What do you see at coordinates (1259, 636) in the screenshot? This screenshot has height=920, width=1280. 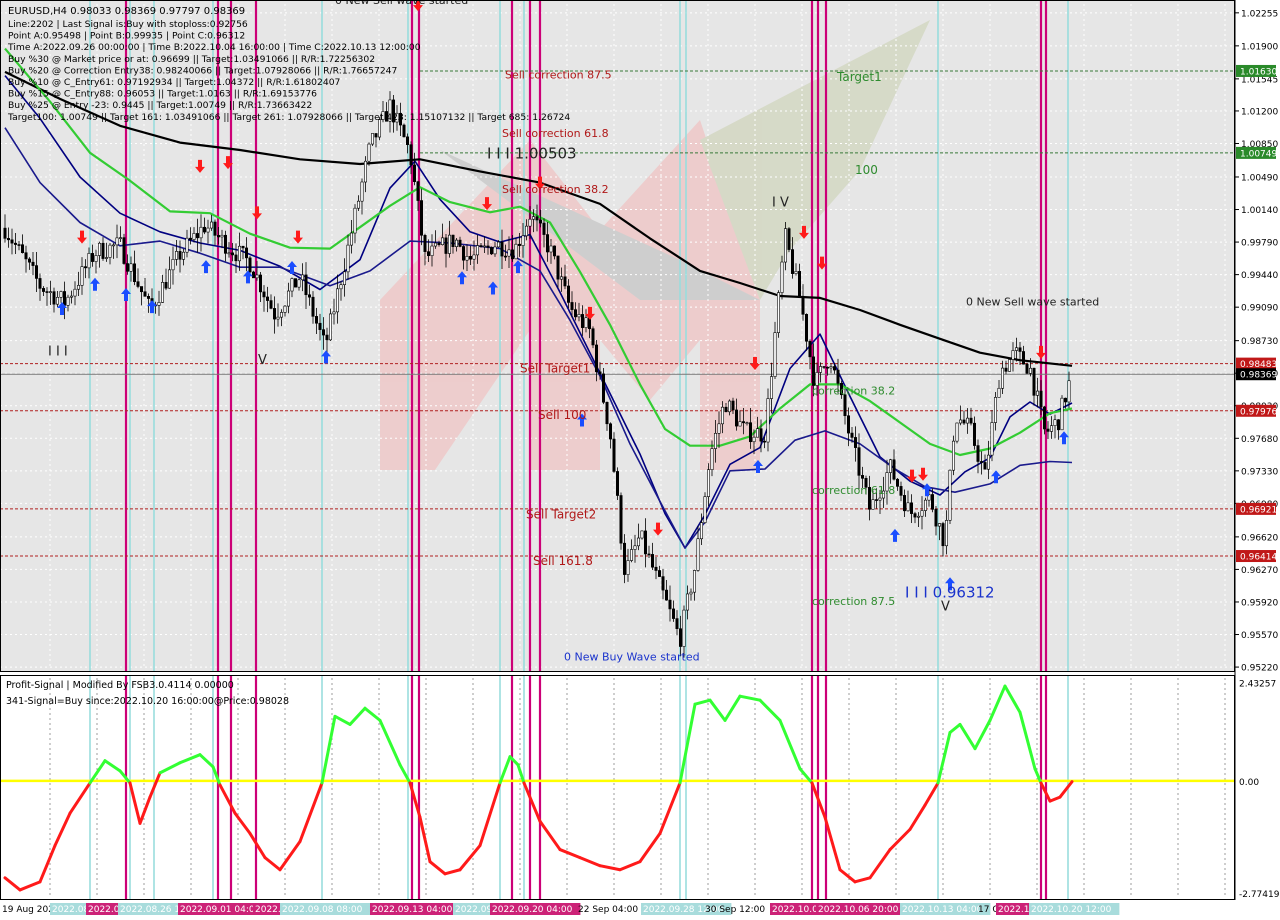 I see `y-tick-label: 0.95570` at bounding box center [1259, 636].